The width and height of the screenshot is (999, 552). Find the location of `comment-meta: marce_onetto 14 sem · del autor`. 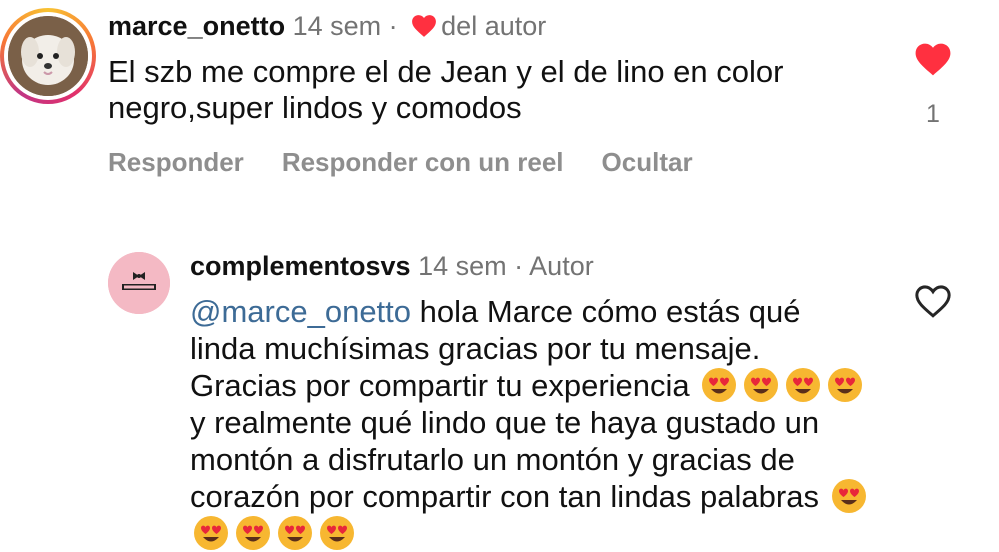

comment-meta: marce_onetto 14 sem · del autor is located at coordinates (327, 26).